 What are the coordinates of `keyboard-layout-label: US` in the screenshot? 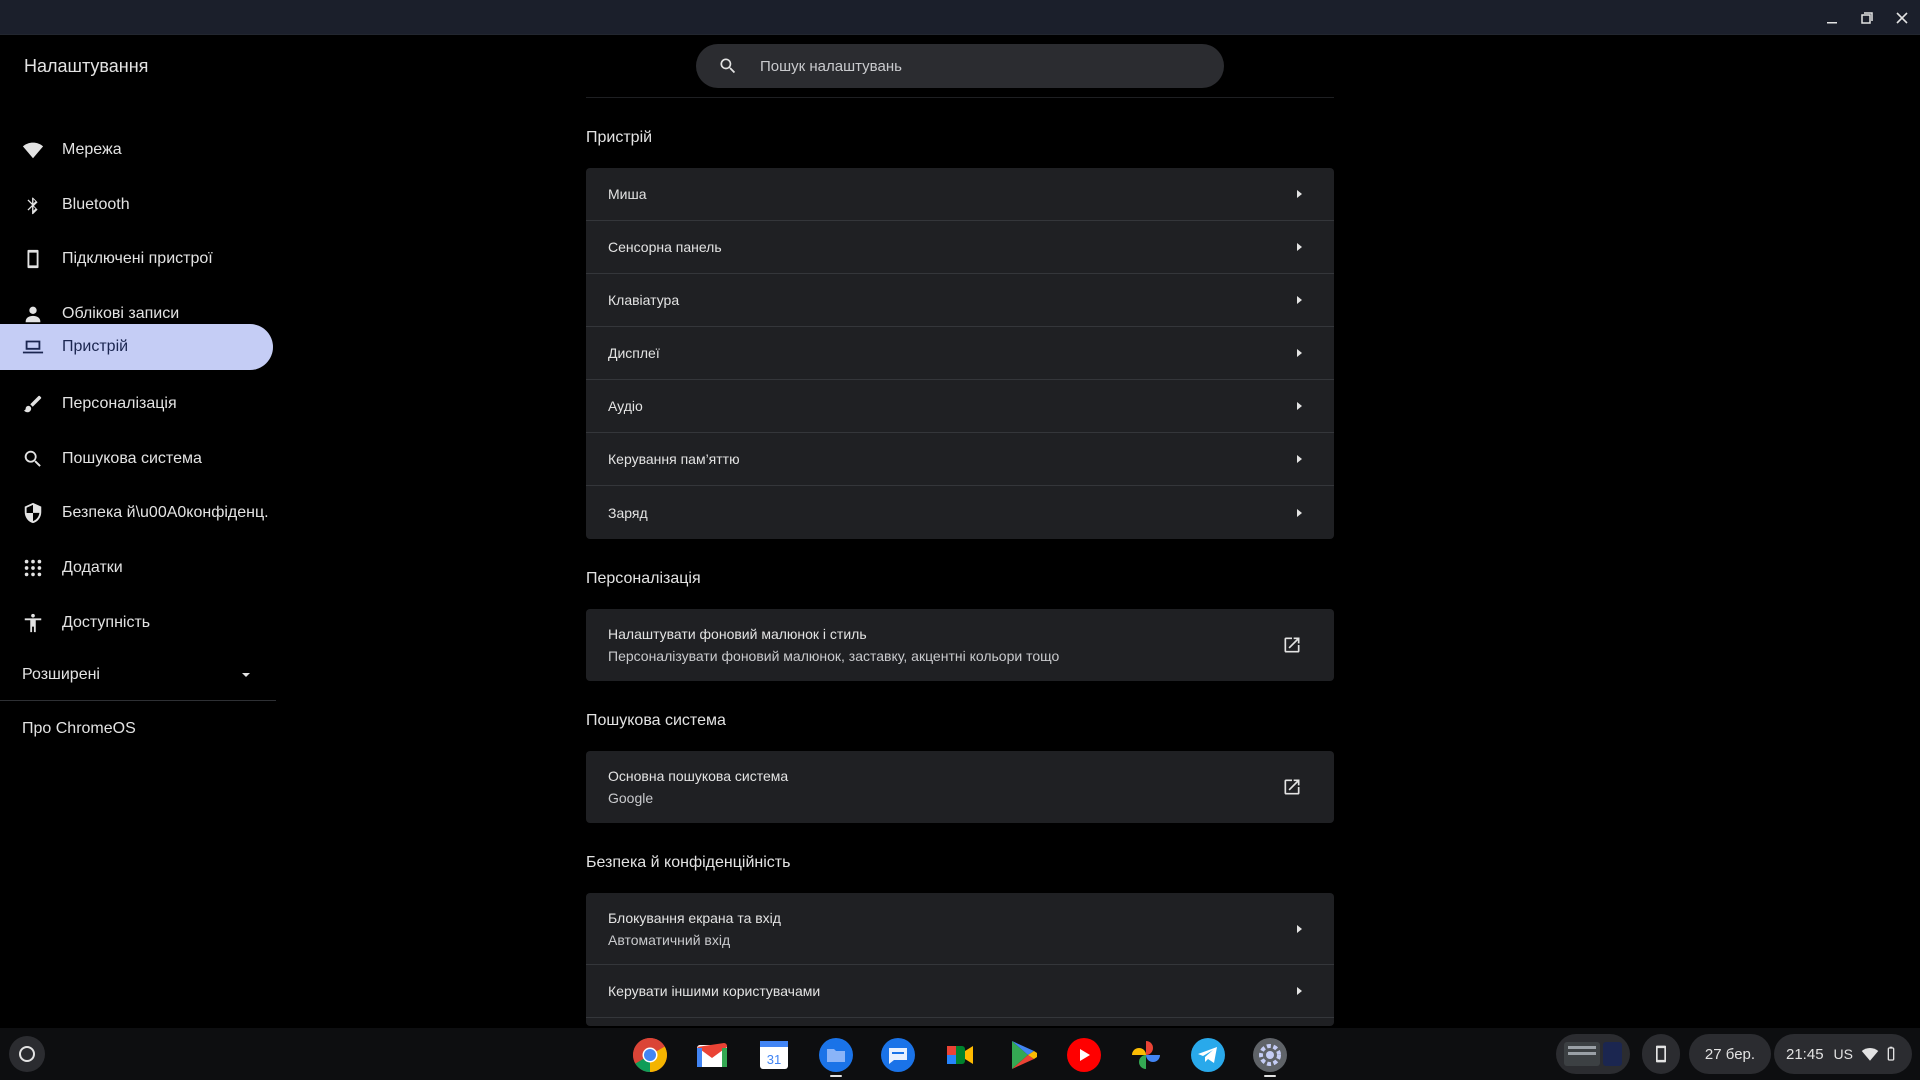 It's located at (1843, 1054).